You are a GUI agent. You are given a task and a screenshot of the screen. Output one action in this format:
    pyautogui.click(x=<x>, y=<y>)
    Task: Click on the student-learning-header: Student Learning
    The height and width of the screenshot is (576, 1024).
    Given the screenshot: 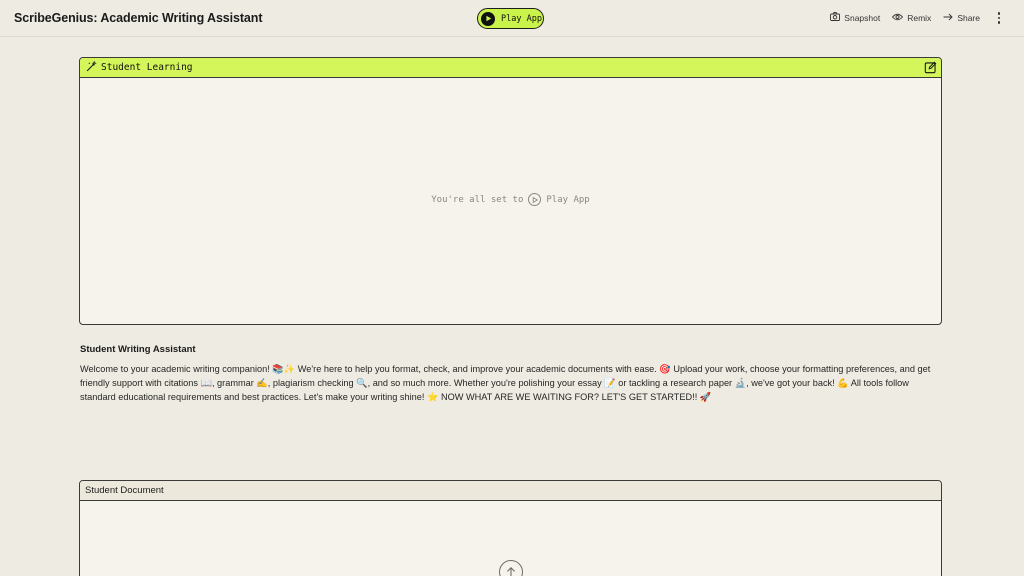 What is the action you would take?
    pyautogui.click(x=510, y=68)
    